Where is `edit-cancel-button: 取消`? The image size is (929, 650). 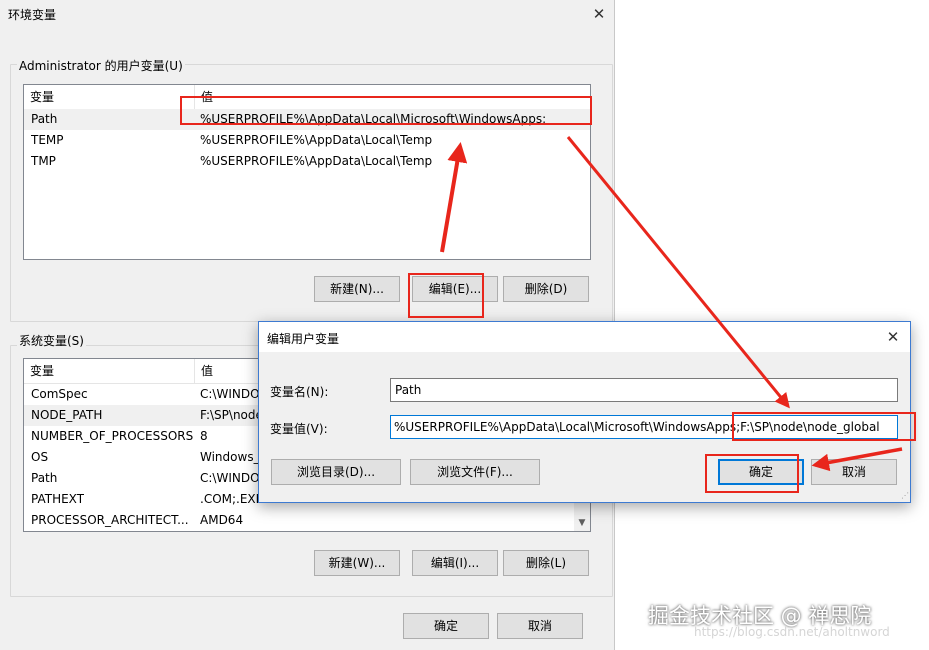
edit-cancel-button: 取消 is located at coordinates (854, 472).